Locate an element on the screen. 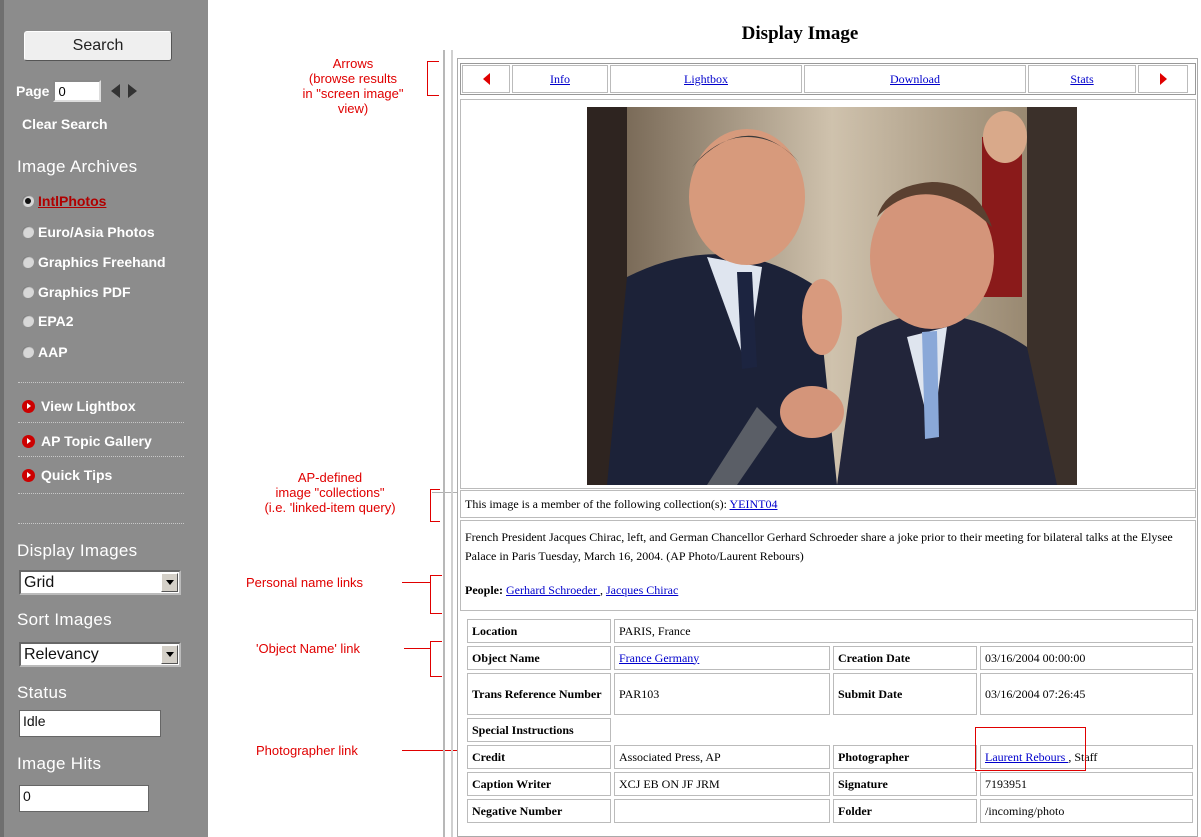 The height and width of the screenshot is (837, 1201). creation-date-key: Creation Date is located at coordinates (905, 658).